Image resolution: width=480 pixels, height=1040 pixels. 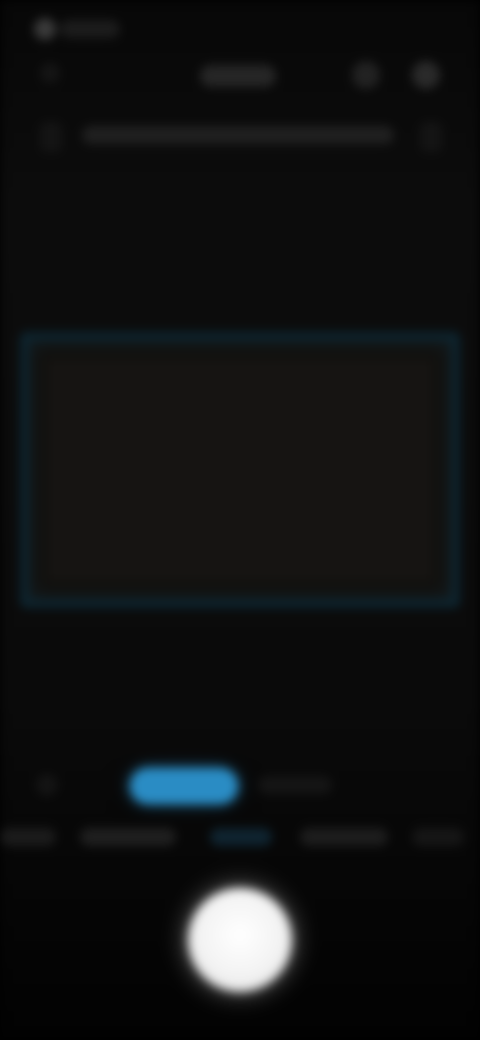 What do you see at coordinates (184, 786) in the screenshot?
I see `mode-active-tab` at bounding box center [184, 786].